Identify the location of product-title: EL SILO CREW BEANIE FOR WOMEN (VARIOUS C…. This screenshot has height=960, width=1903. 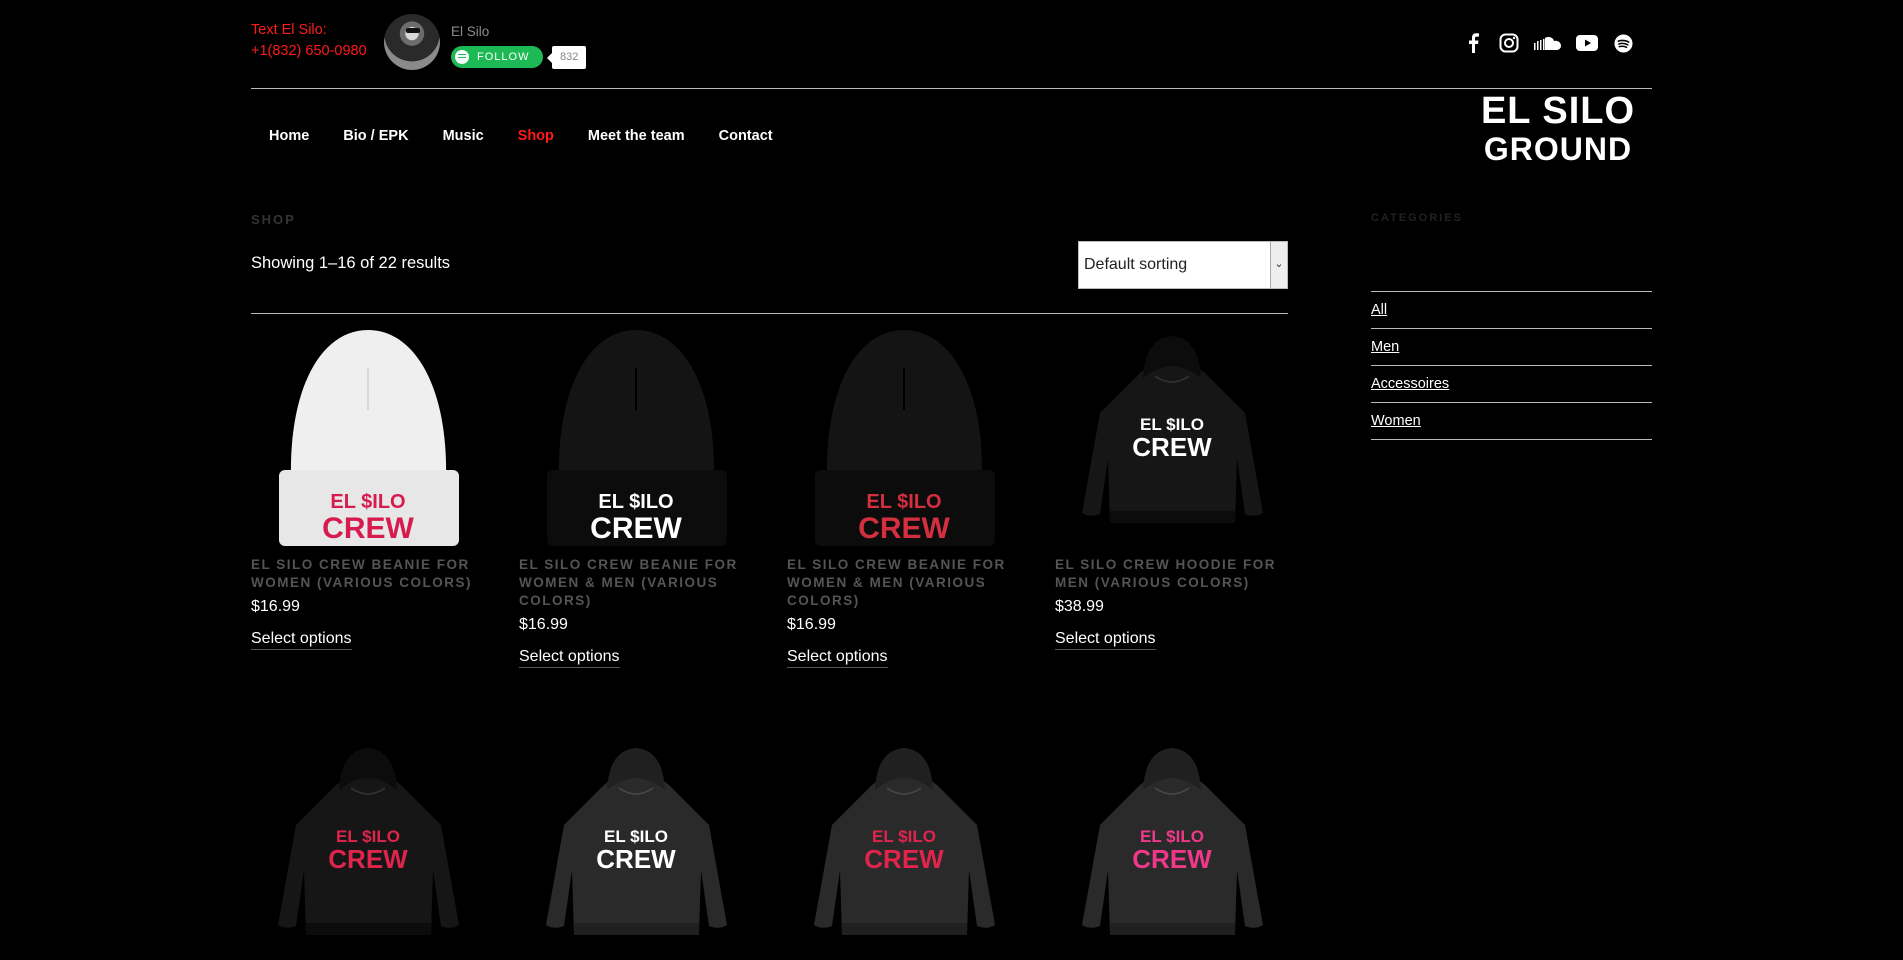
(368, 574).